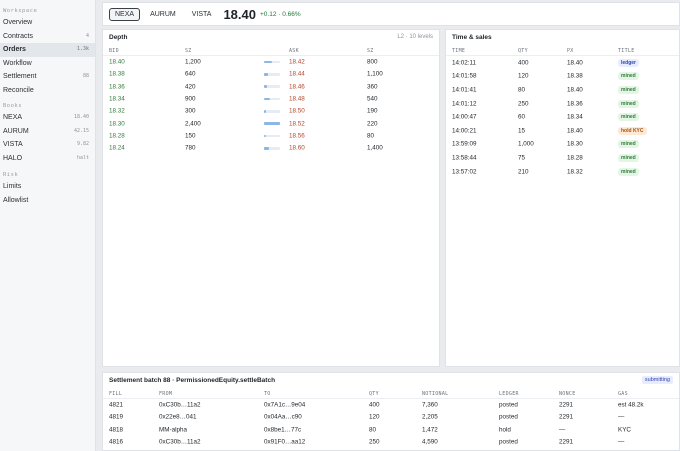 The height and width of the screenshot is (451, 680). Describe the element at coordinates (47, 64) in the screenshot. I see `sidebar-item-workflow: Workflow` at that location.